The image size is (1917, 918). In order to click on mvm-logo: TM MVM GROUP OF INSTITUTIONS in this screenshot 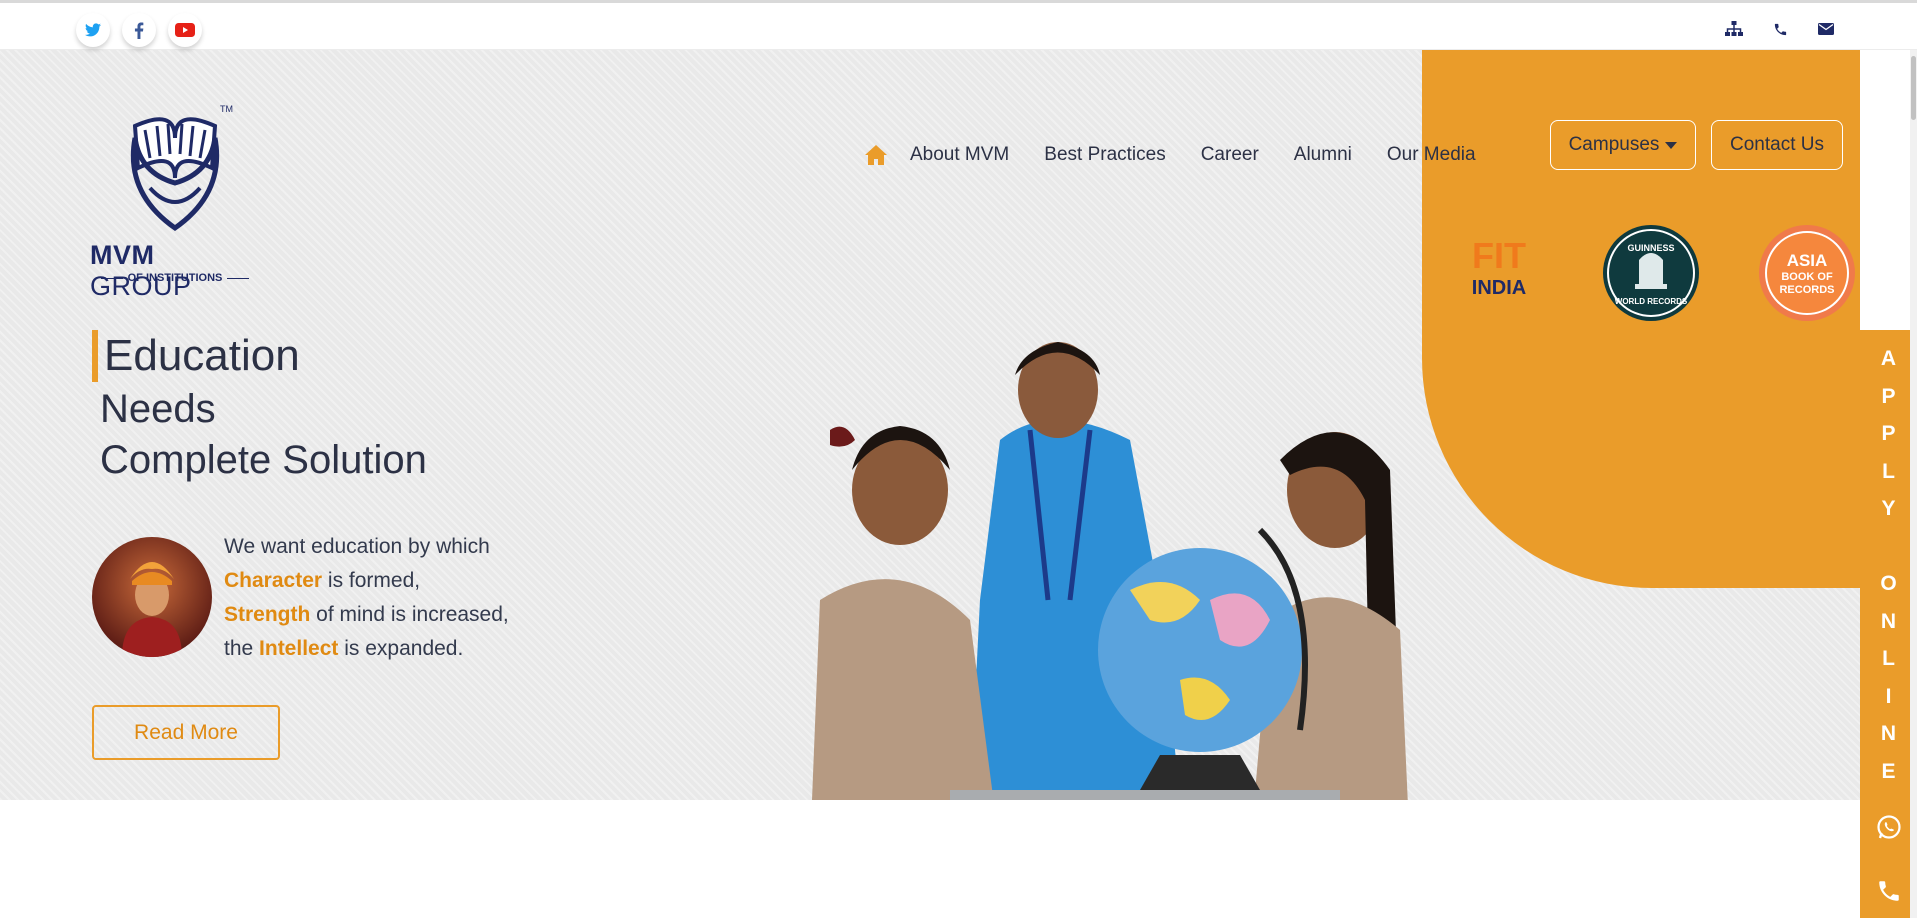, I will do `click(175, 199)`.